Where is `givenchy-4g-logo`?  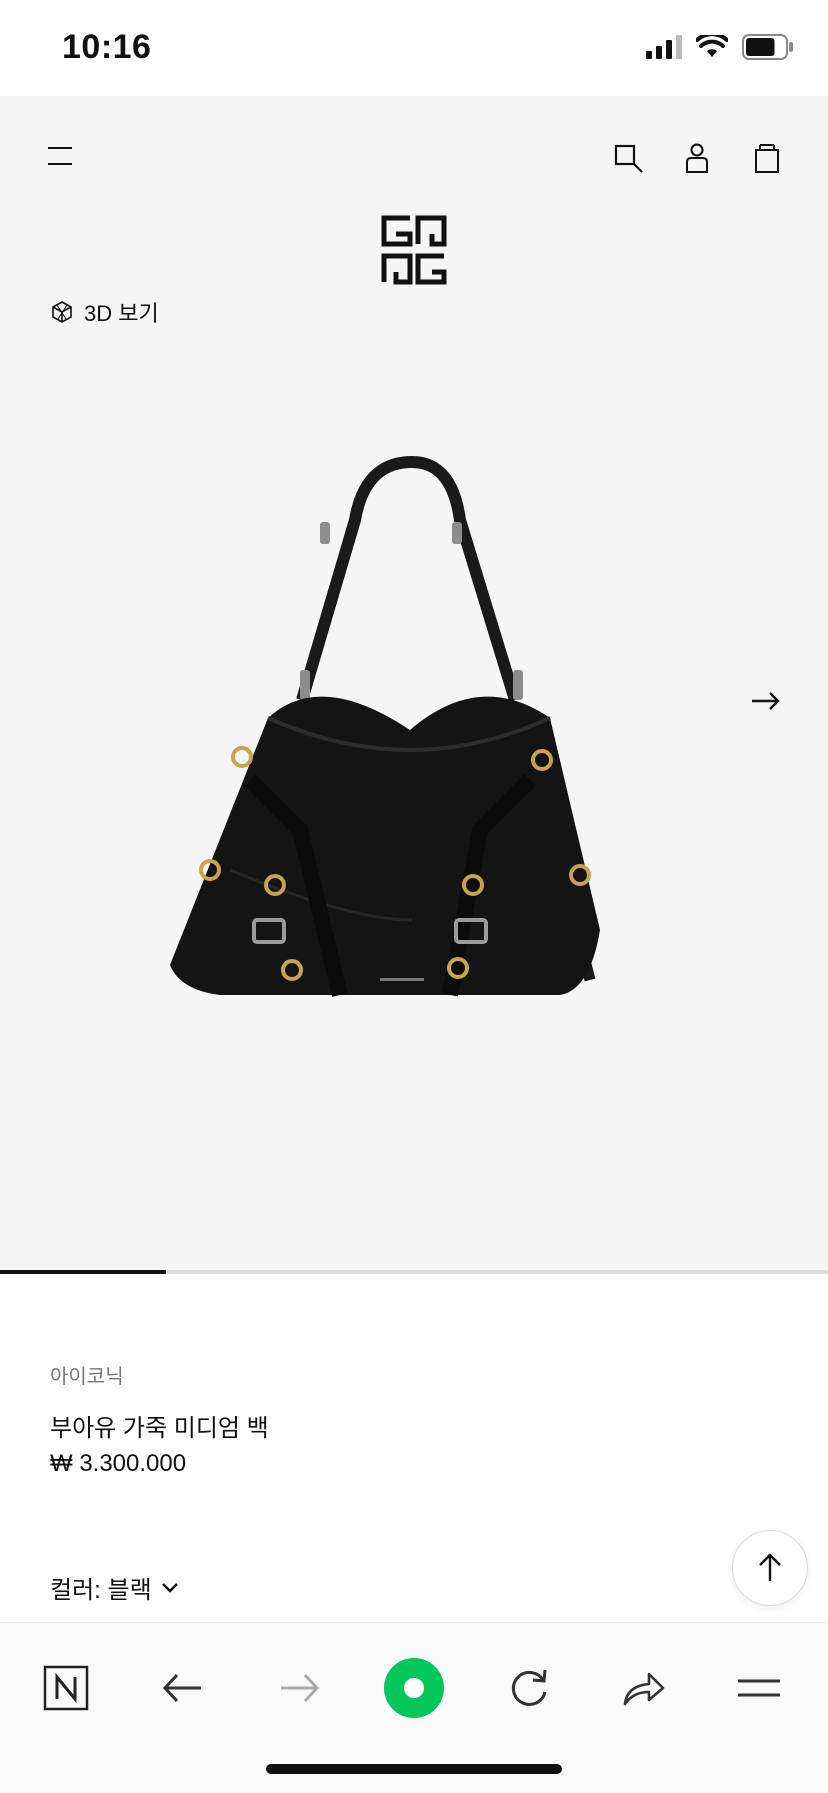
givenchy-4g-logo is located at coordinates (414, 250).